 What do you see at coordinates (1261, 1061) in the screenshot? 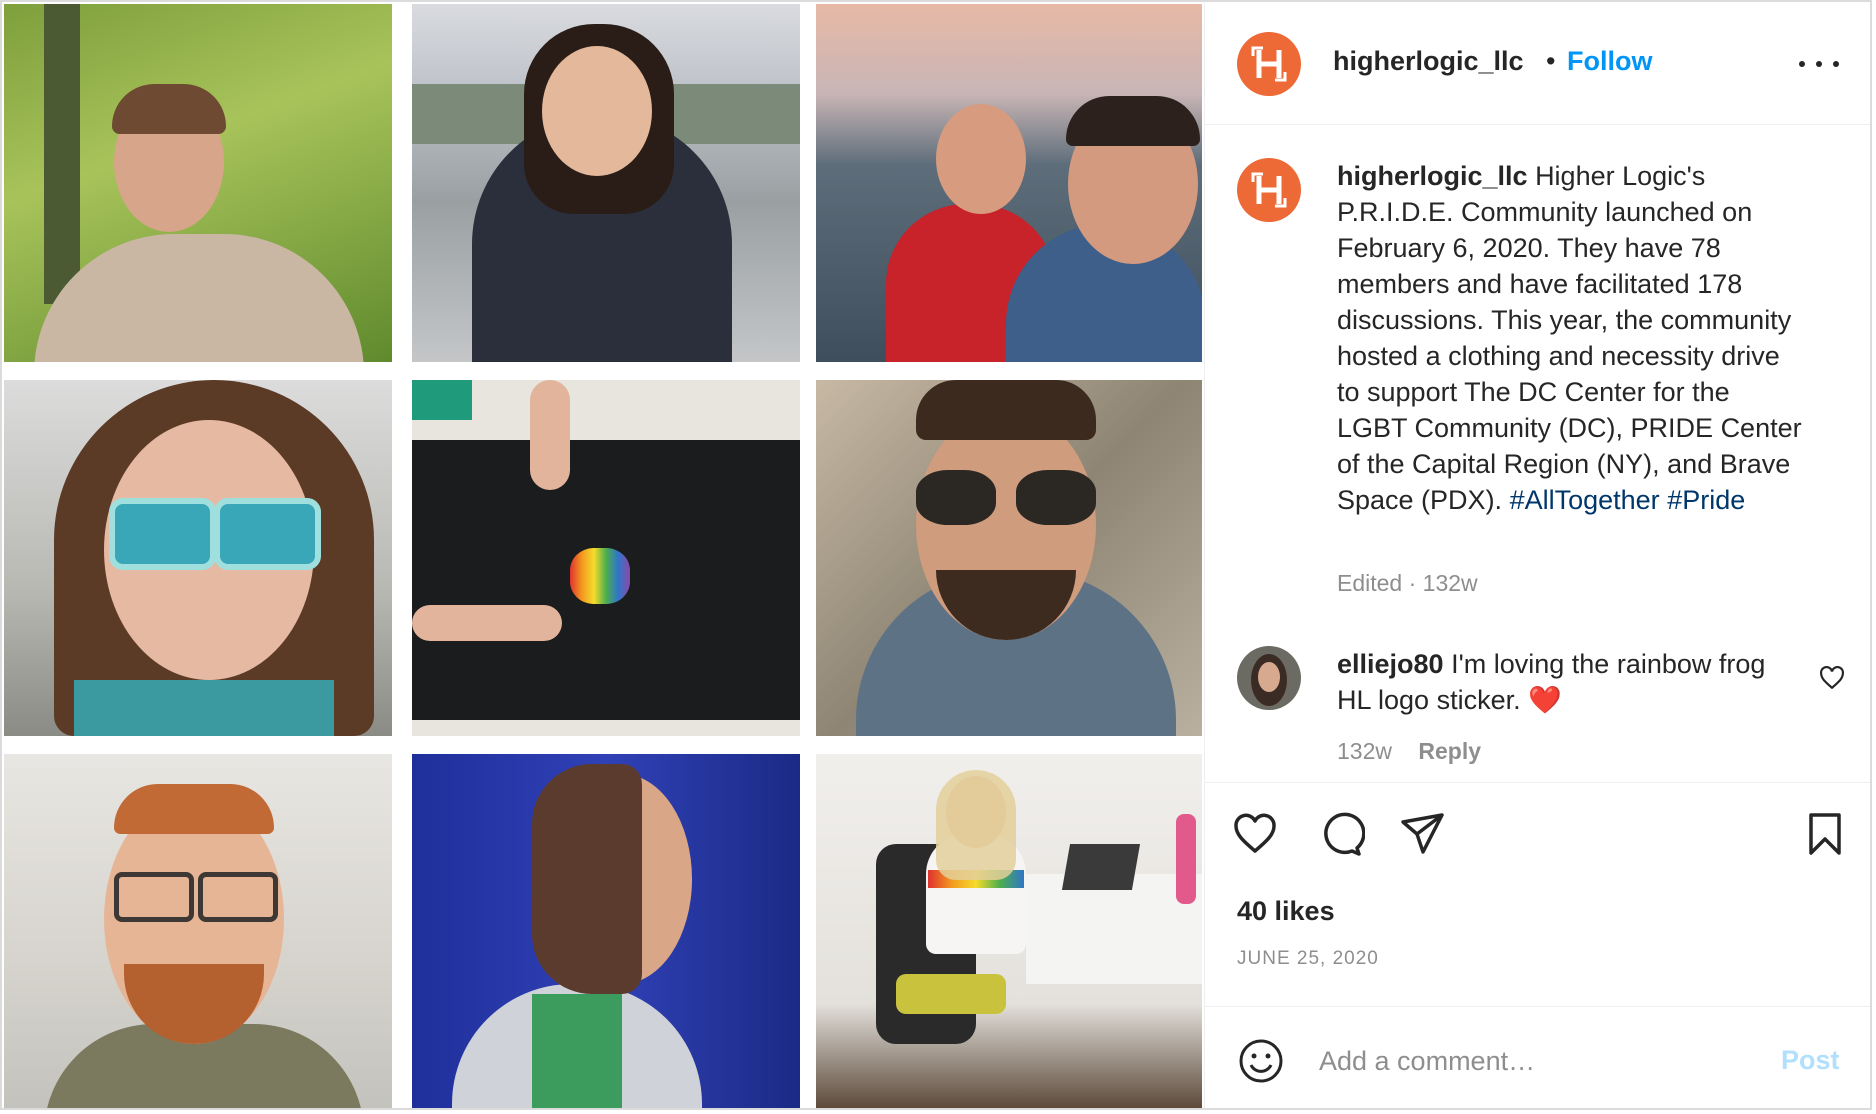
I see `emoji-icon` at bounding box center [1261, 1061].